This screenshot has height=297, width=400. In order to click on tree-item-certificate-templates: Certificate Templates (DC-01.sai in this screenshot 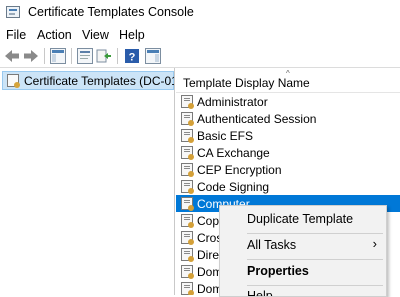, I will do `click(88, 80)`.